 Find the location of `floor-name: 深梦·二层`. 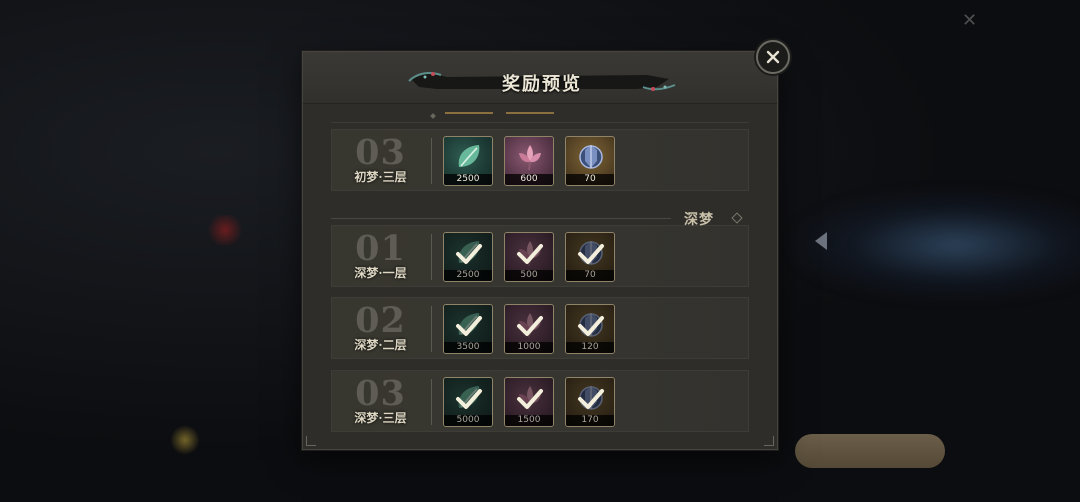

floor-name: 深梦·二层 is located at coordinates (380, 345).